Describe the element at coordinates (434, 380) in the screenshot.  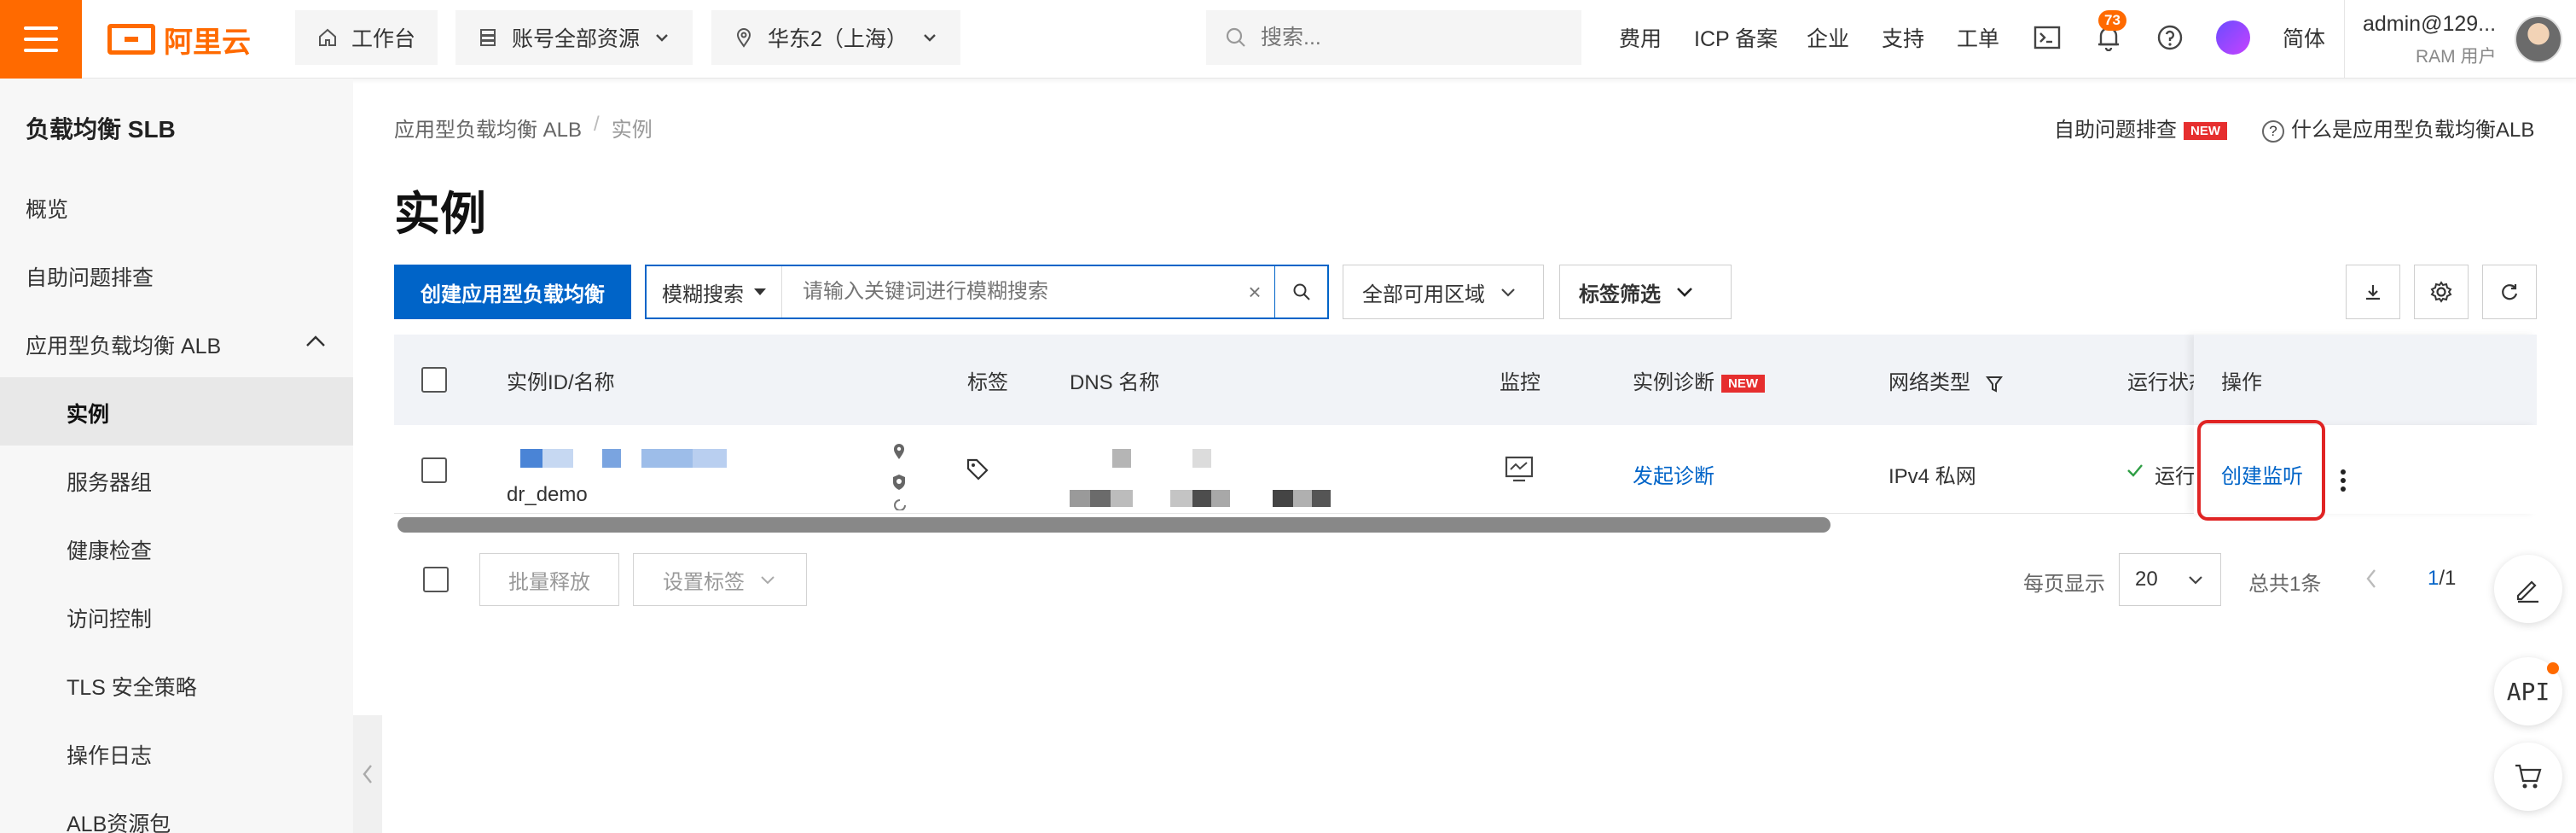
I see `select-all-checkbox` at that location.